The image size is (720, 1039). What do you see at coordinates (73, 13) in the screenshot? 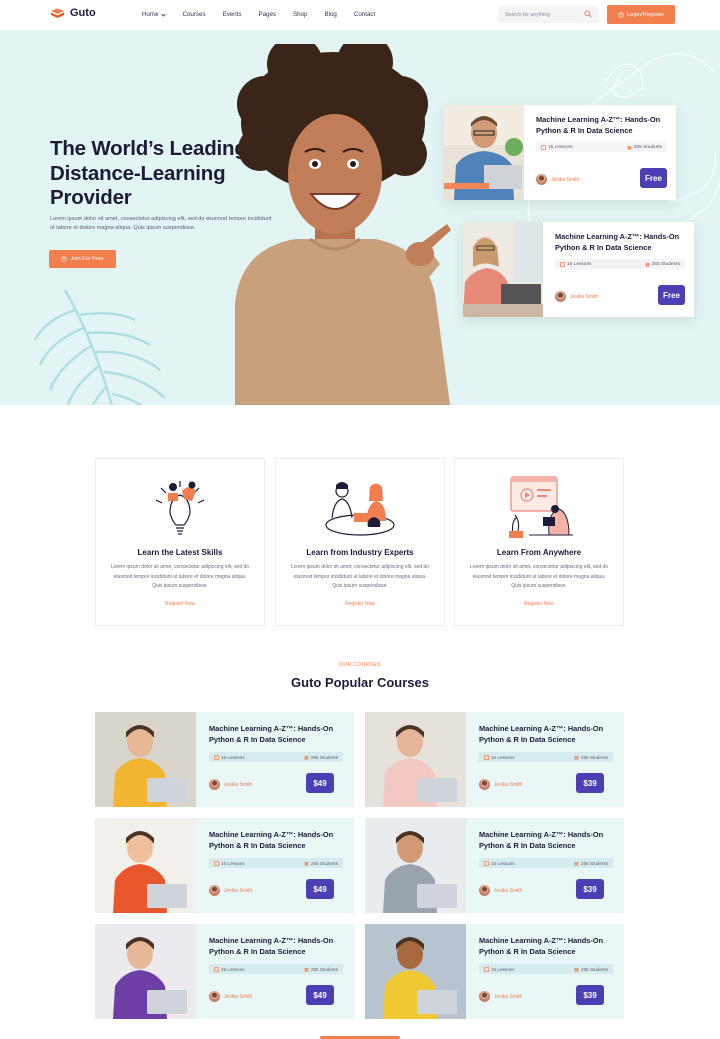
I see `logo: Guto` at bounding box center [73, 13].